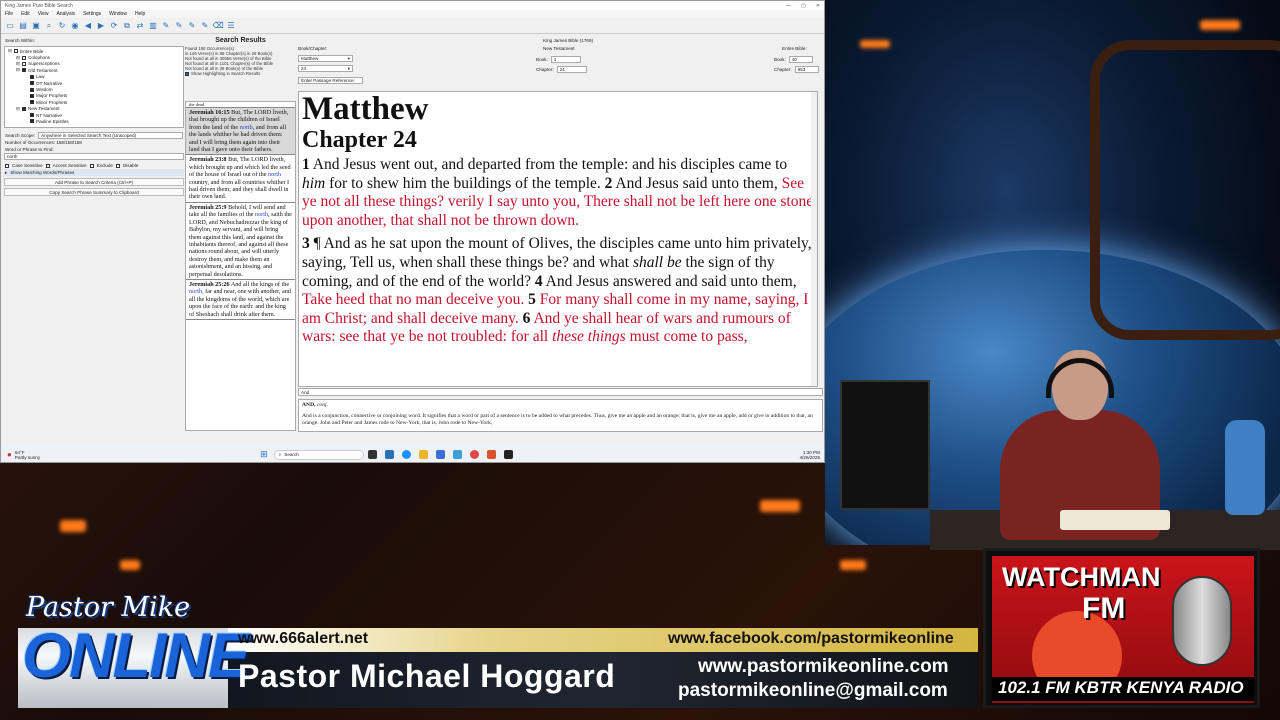 The image size is (1280, 720). What do you see at coordinates (94, 172) in the screenshot?
I see `show-matching-toggle: ▸ Show Matching Words/Phrases` at bounding box center [94, 172].